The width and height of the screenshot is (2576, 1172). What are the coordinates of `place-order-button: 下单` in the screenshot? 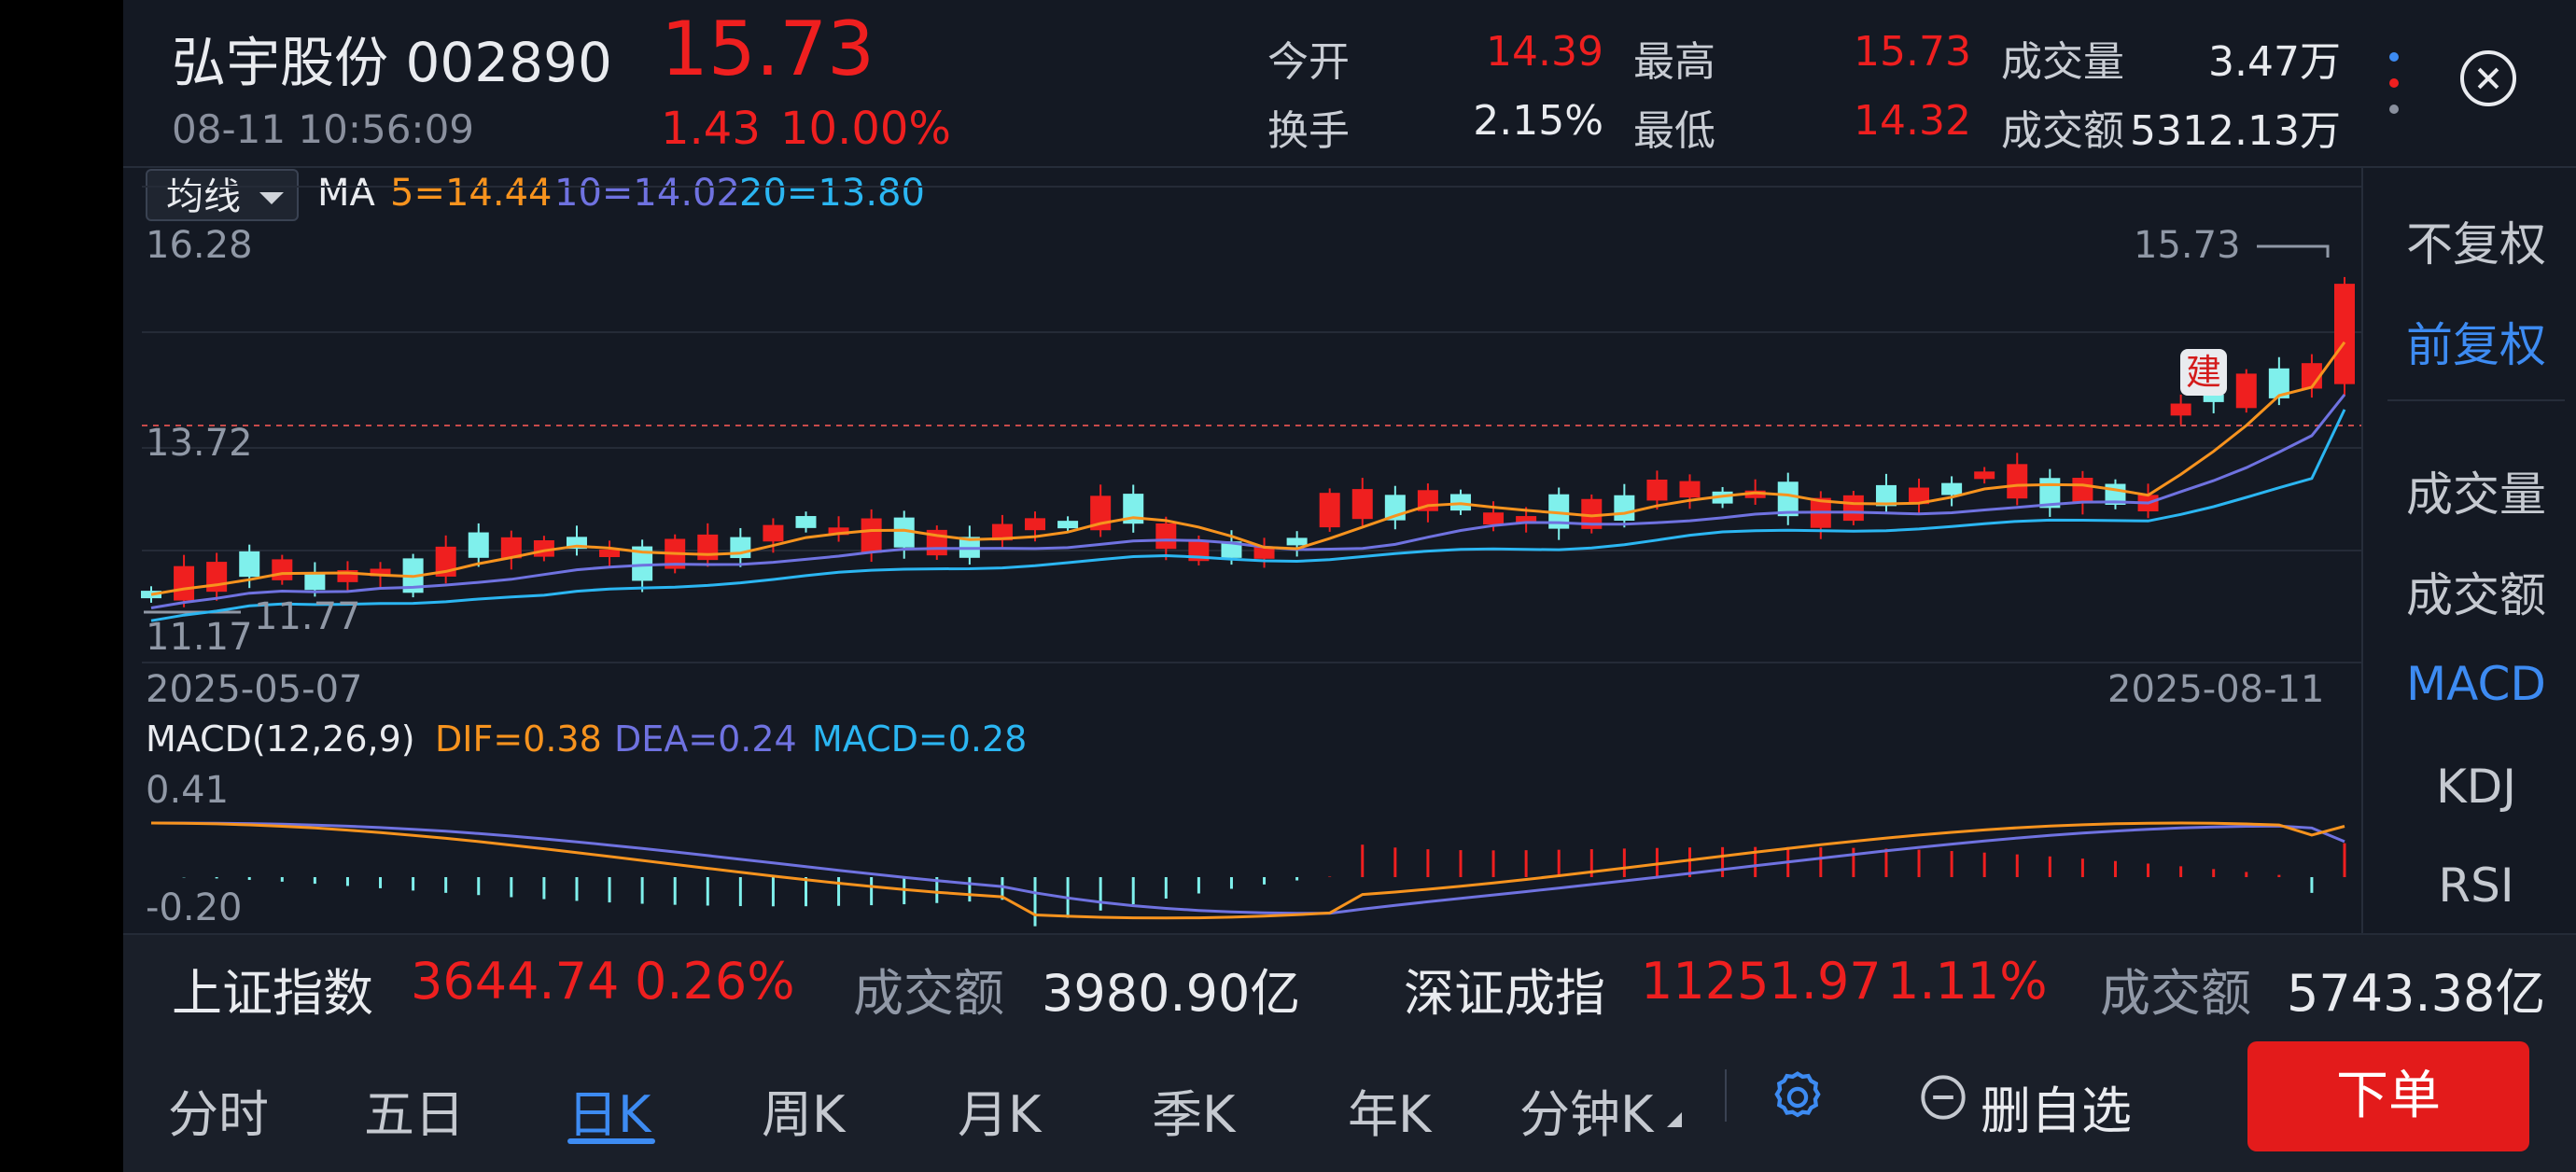 It's located at (2388, 1096).